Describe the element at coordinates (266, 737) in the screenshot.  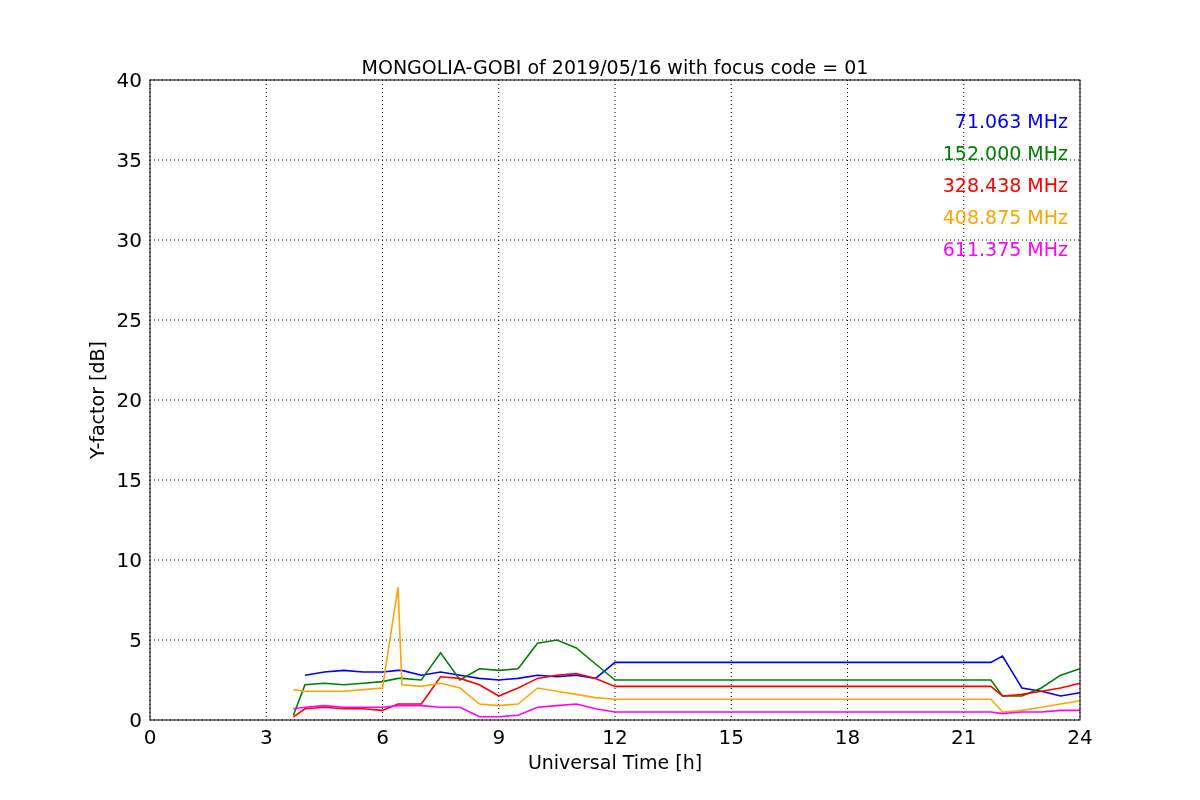
I see `tick-label: 3` at that location.